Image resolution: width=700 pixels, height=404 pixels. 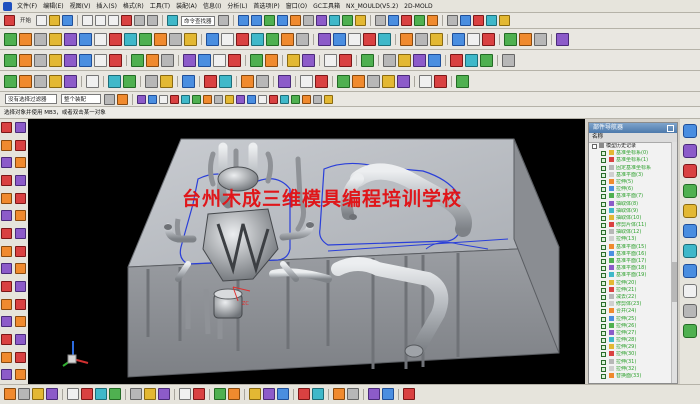 I want to click on extrude-icon, so click(x=10, y=60).